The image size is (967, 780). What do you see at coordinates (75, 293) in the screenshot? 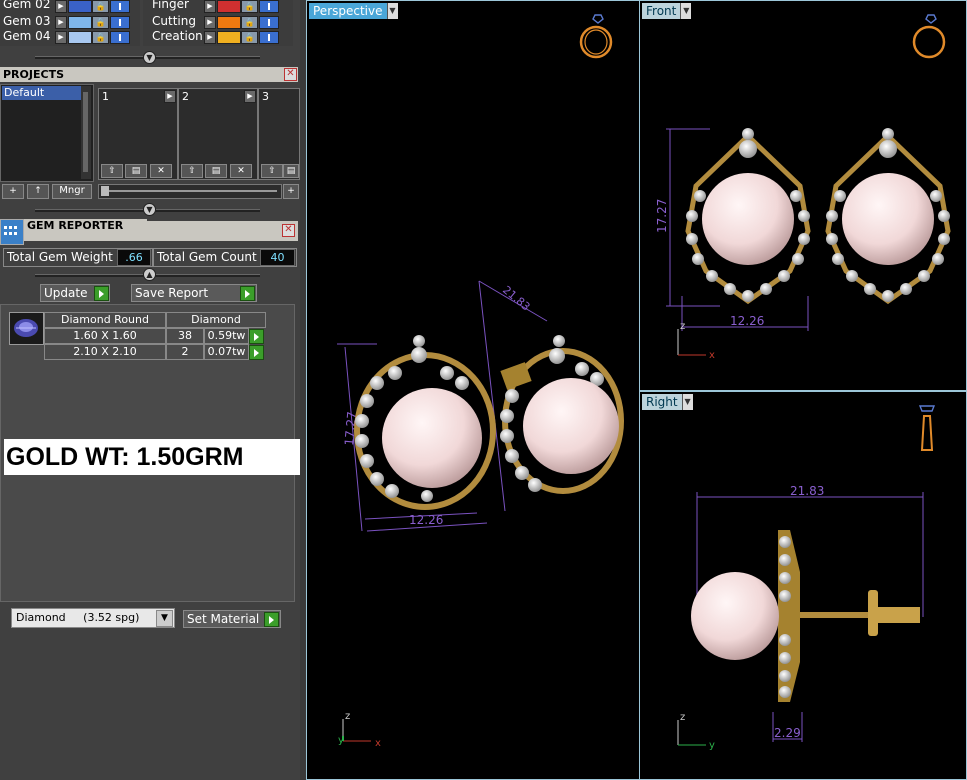
I see `update-button: Update` at bounding box center [75, 293].